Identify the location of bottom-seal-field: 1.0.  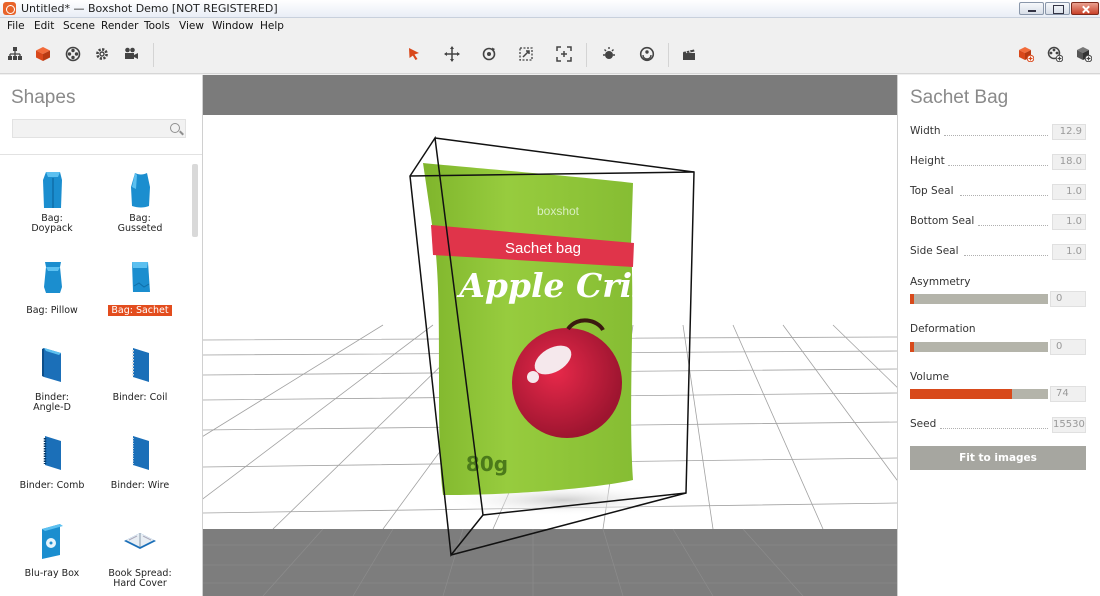
(1069, 222).